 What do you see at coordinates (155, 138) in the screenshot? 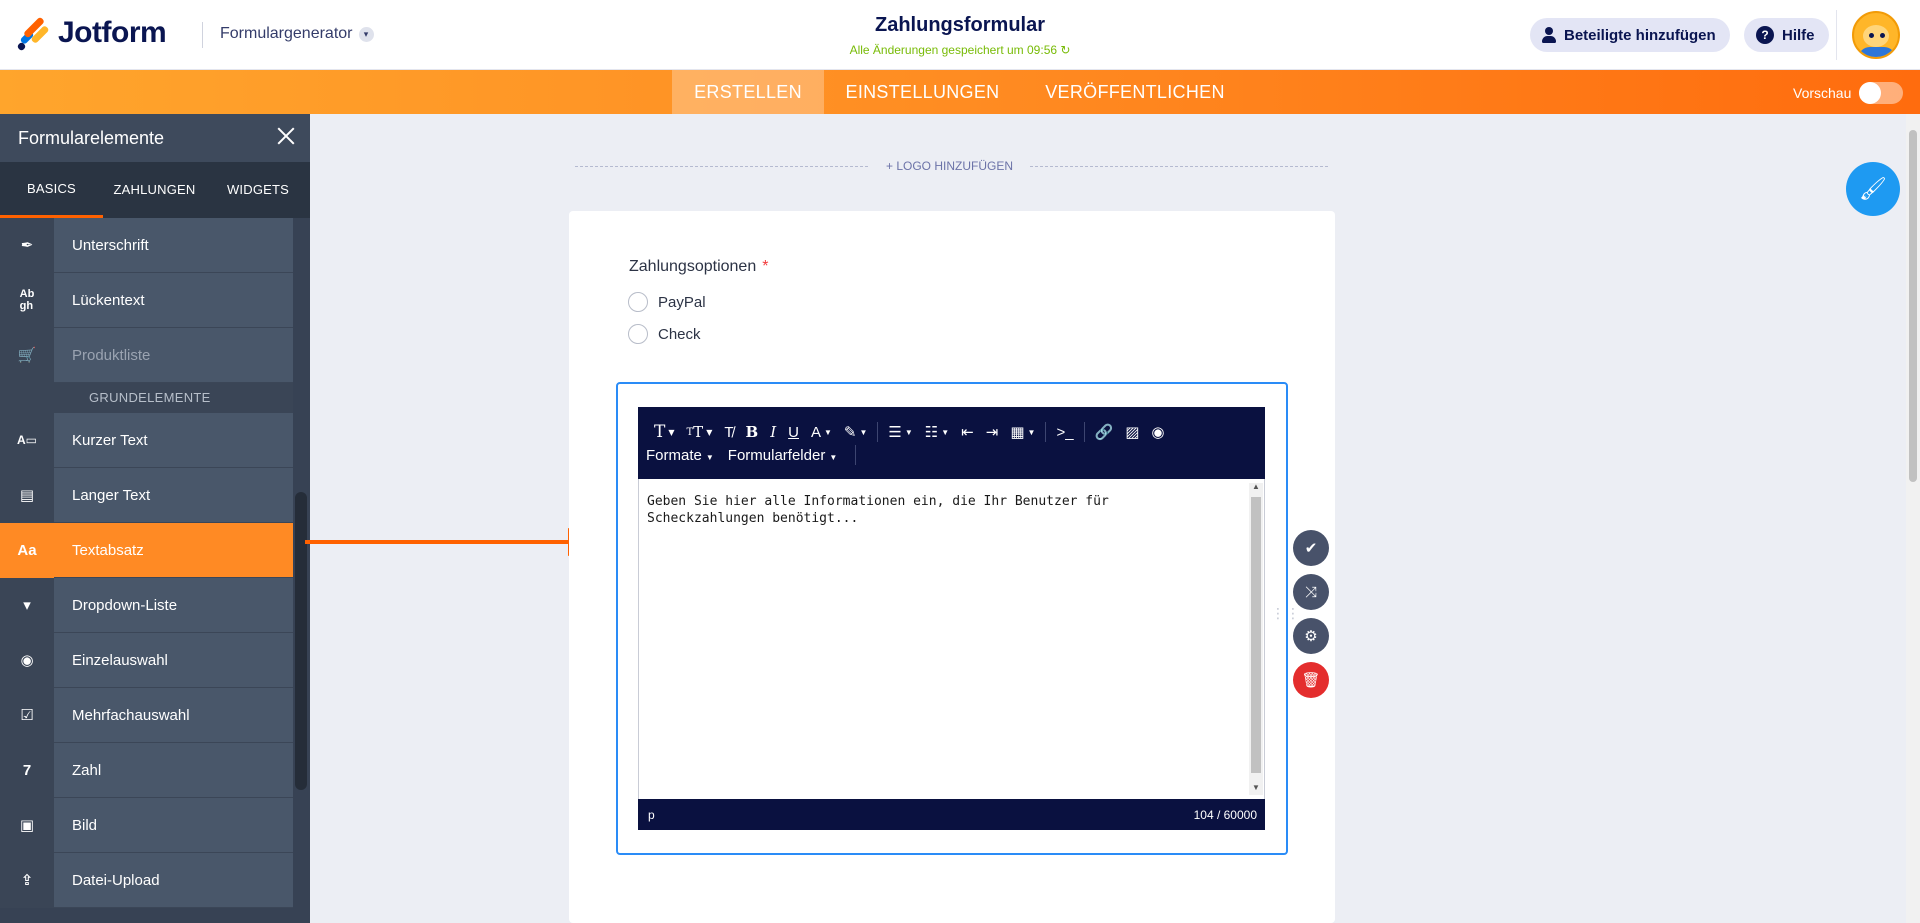
I see `panel-header: Formularelemente` at bounding box center [155, 138].